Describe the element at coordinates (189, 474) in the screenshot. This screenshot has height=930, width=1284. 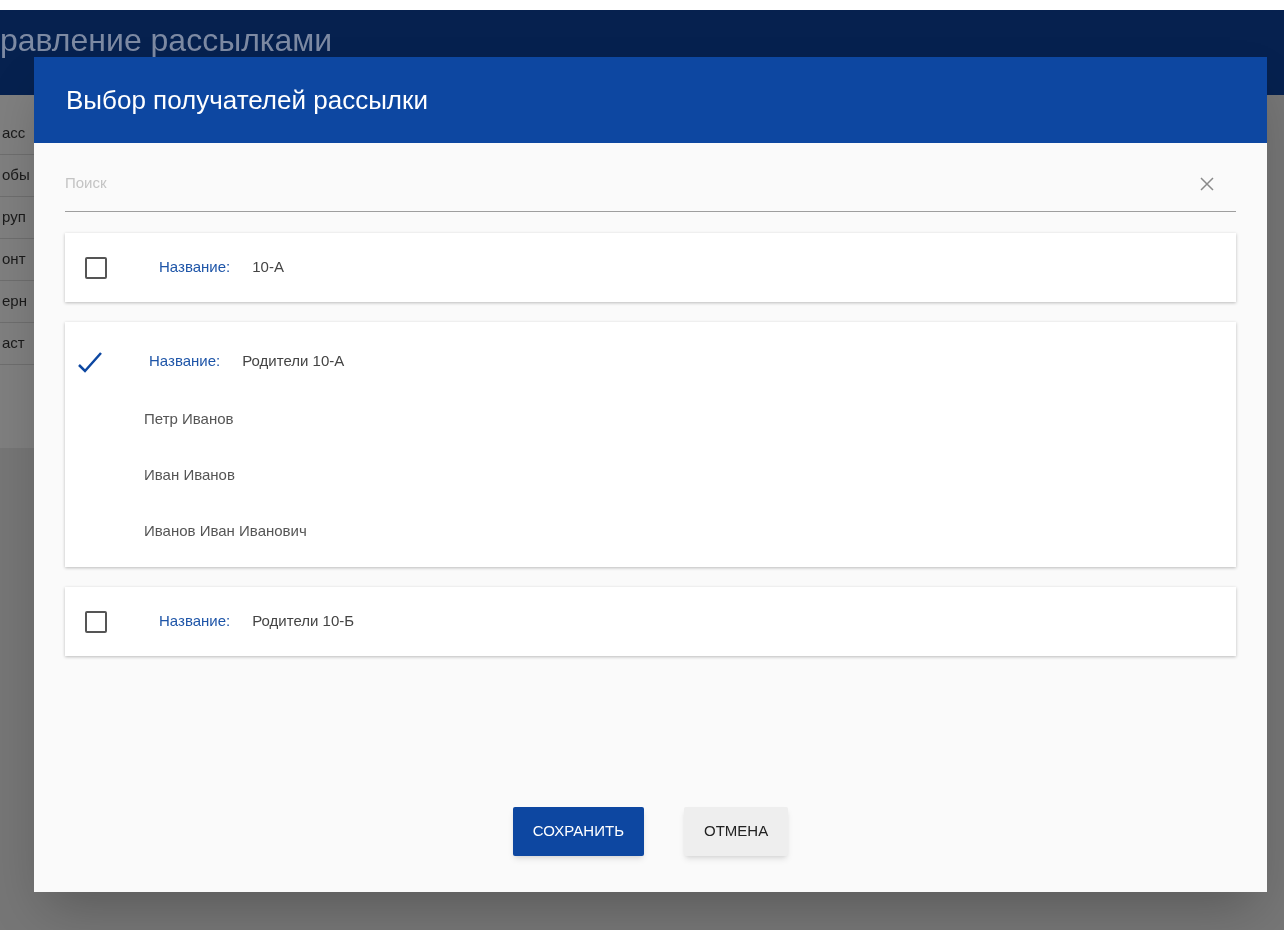
I see `member-name: Иван Иванов` at that location.